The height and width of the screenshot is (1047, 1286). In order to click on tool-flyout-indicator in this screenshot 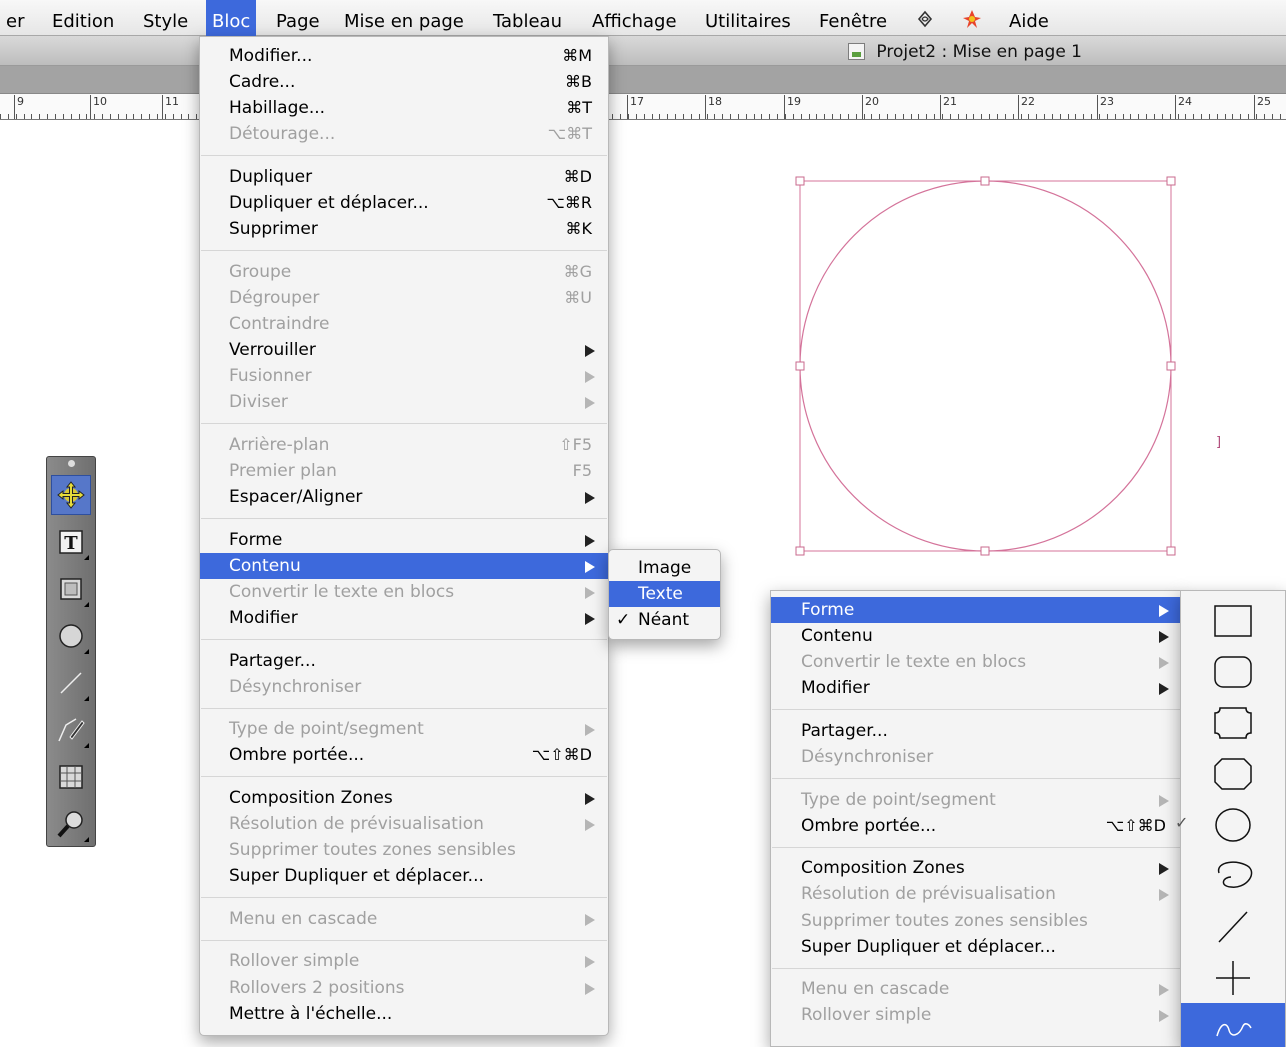, I will do `click(86, 698)`.